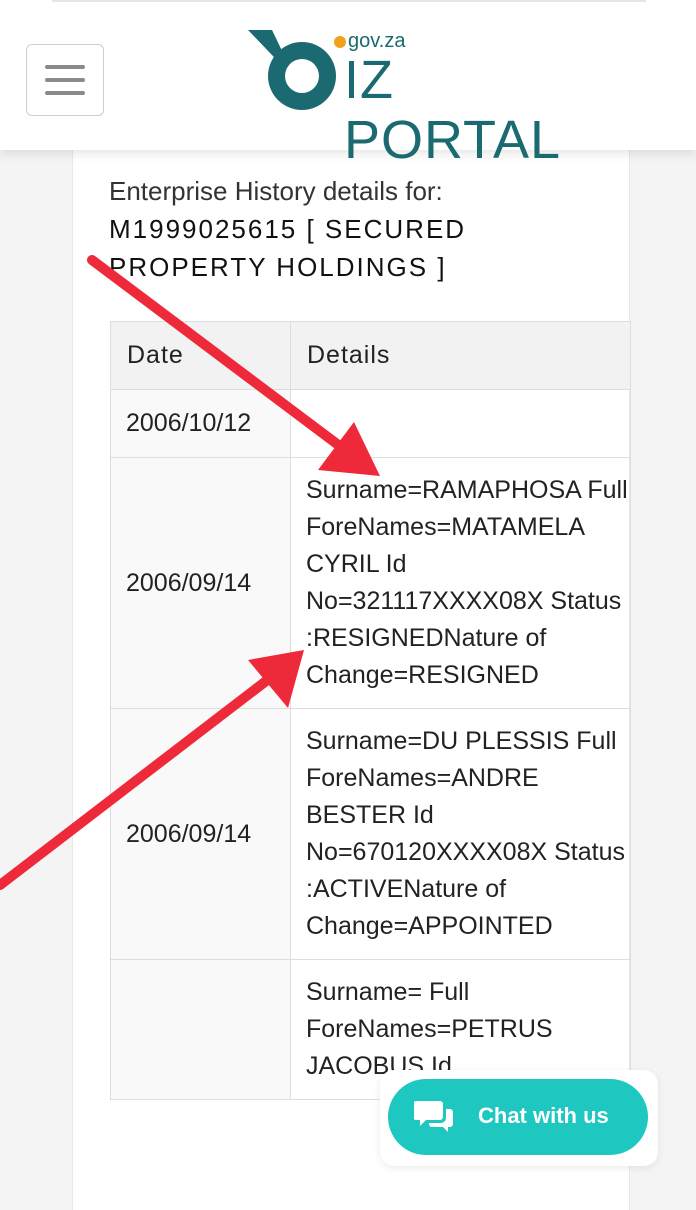 This screenshot has height=1210, width=696. I want to click on table-row: 2006/10/12, so click(370, 423).